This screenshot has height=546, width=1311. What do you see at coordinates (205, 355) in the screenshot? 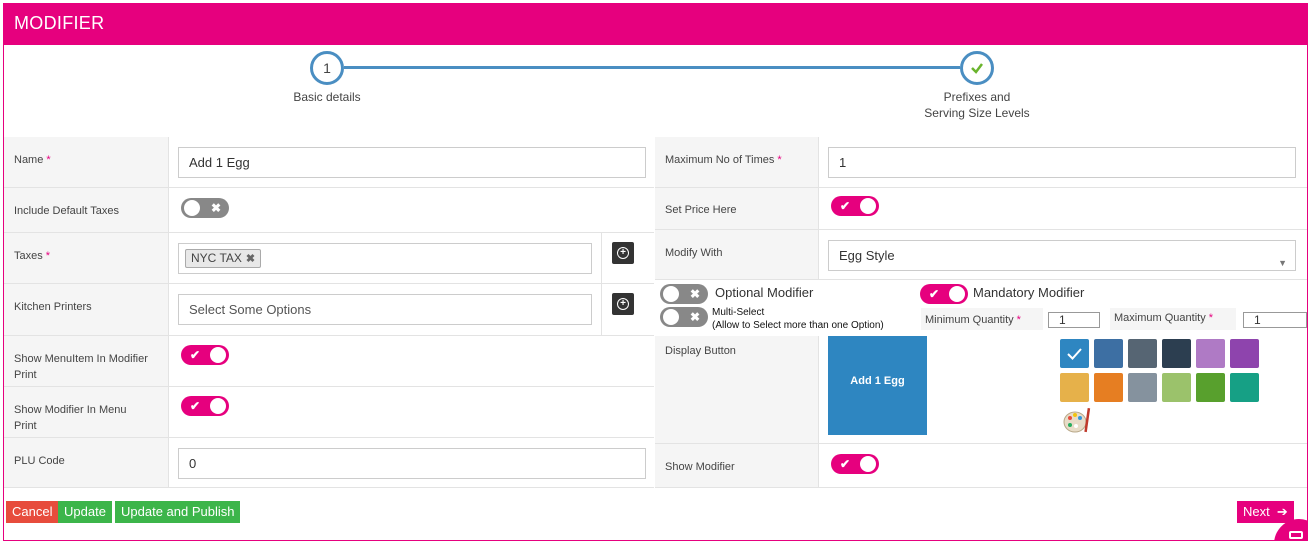
I see `show-menuitem-toggle: ✔` at bounding box center [205, 355].